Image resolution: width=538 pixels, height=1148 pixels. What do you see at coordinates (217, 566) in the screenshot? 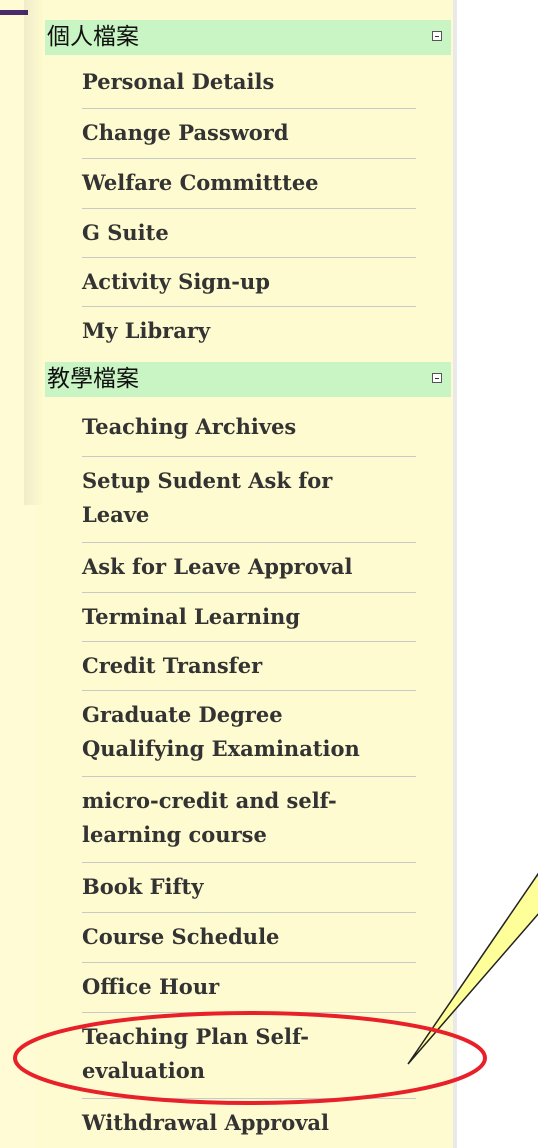
I see `menu-item-label: Ask for Leave Approval` at bounding box center [217, 566].